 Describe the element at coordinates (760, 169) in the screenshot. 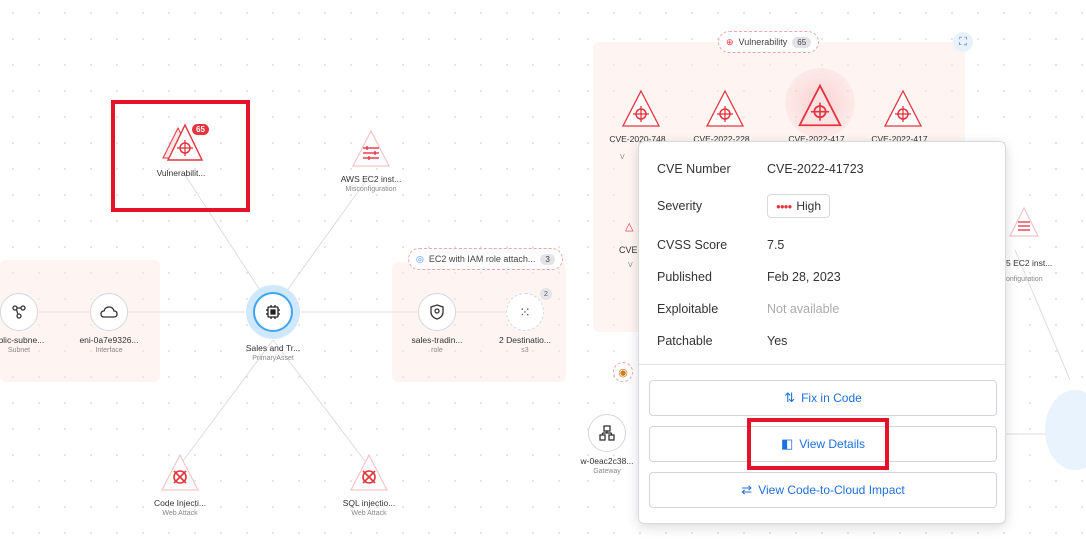

I see `cve-number-row: CVE Number CVE-2022-41723` at that location.